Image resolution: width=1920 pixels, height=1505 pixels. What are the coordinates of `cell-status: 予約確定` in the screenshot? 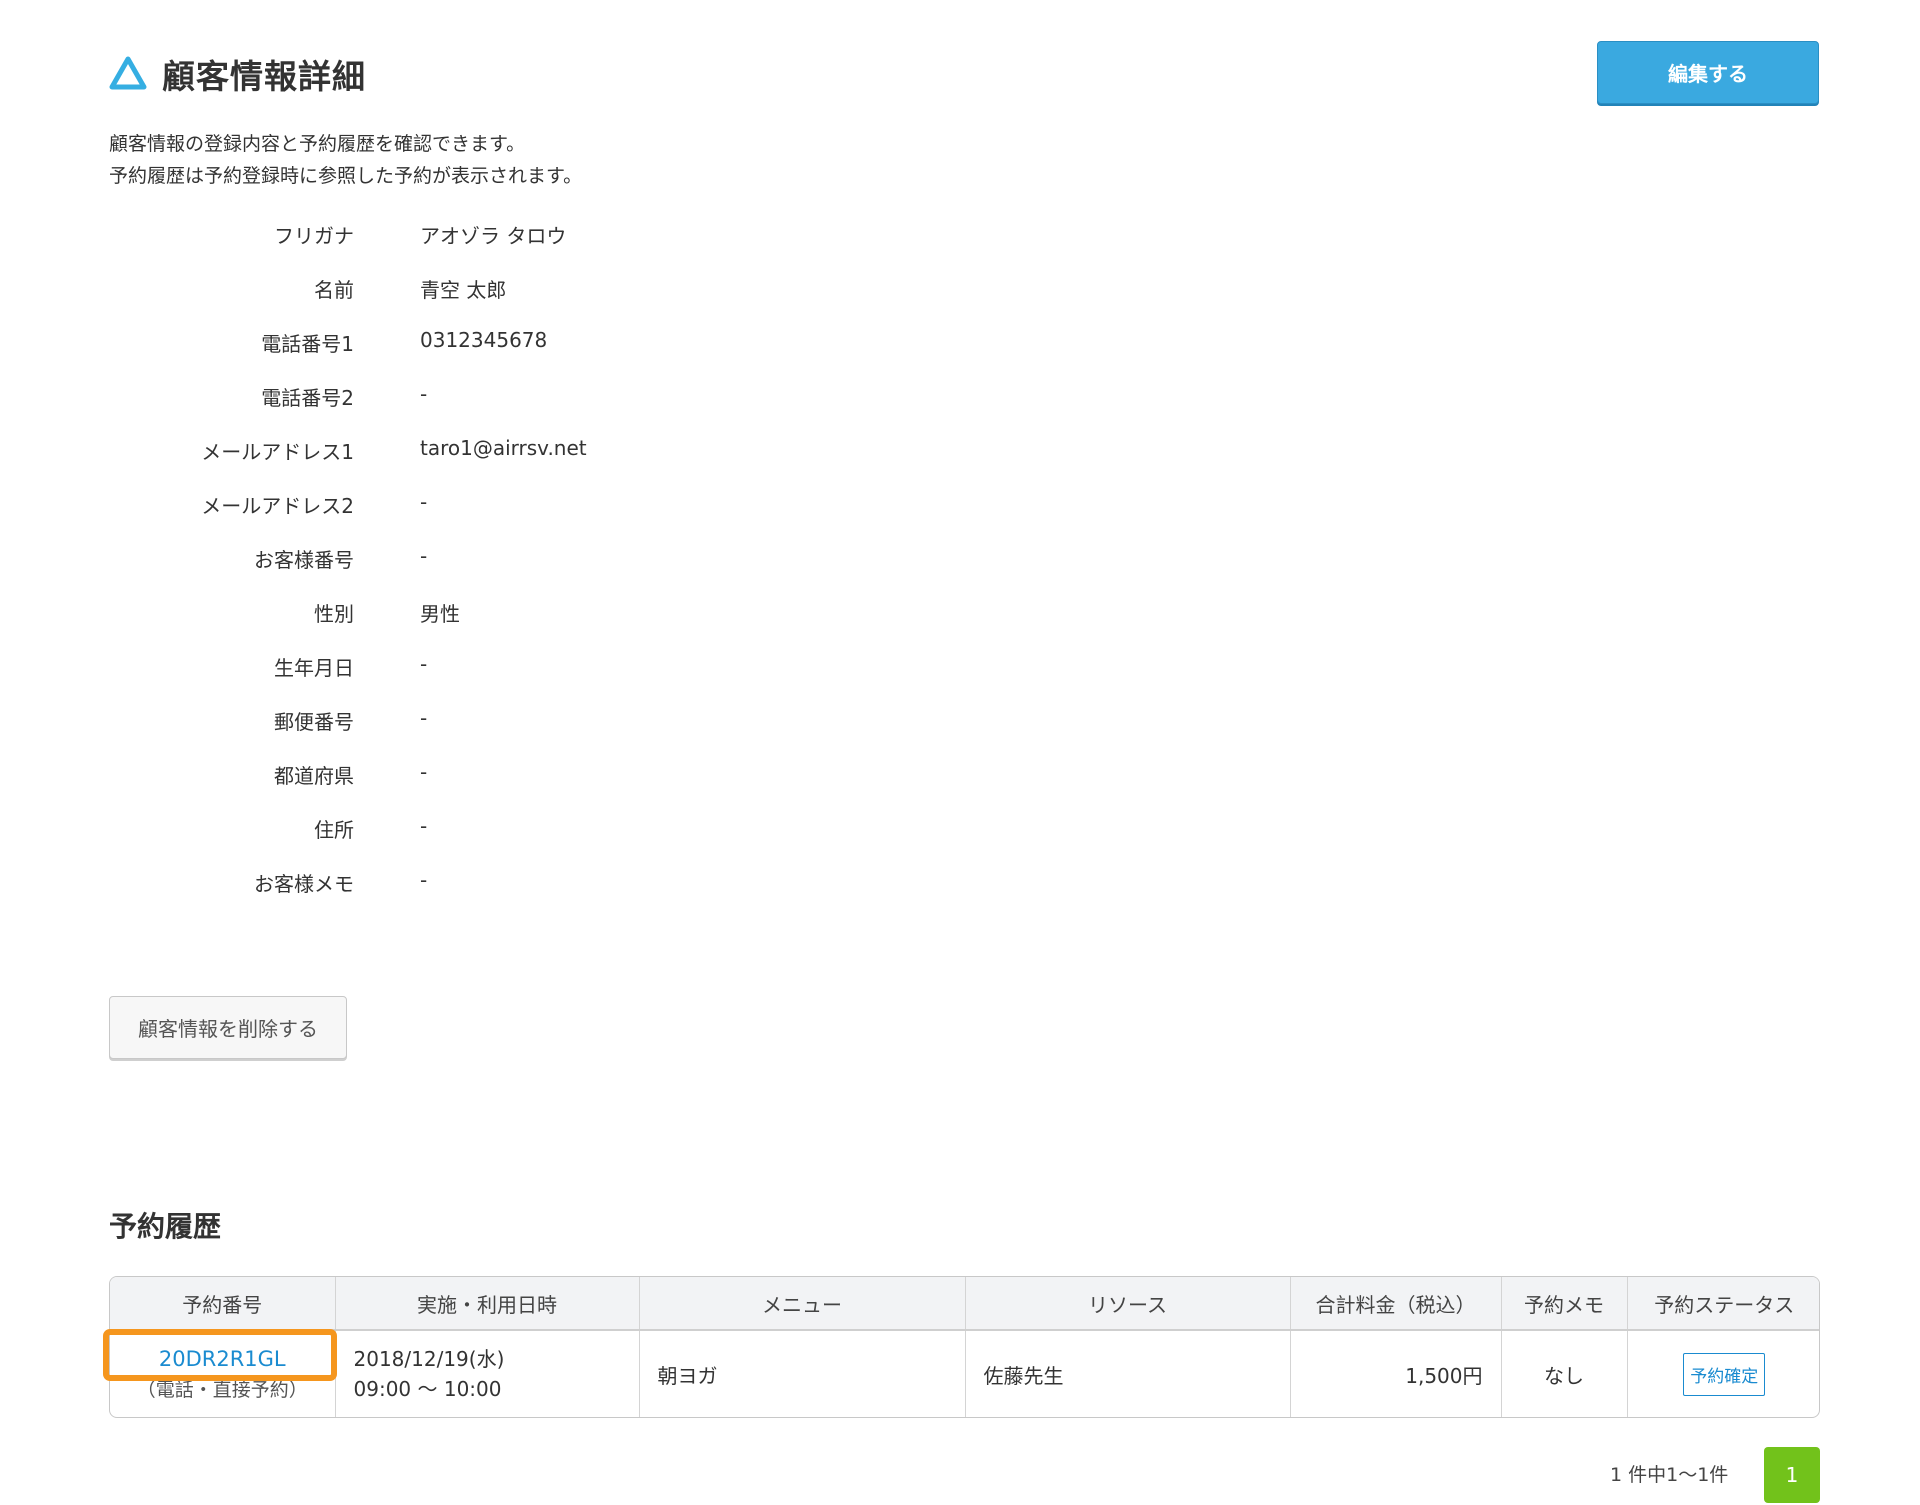 It's located at (1723, 1373).